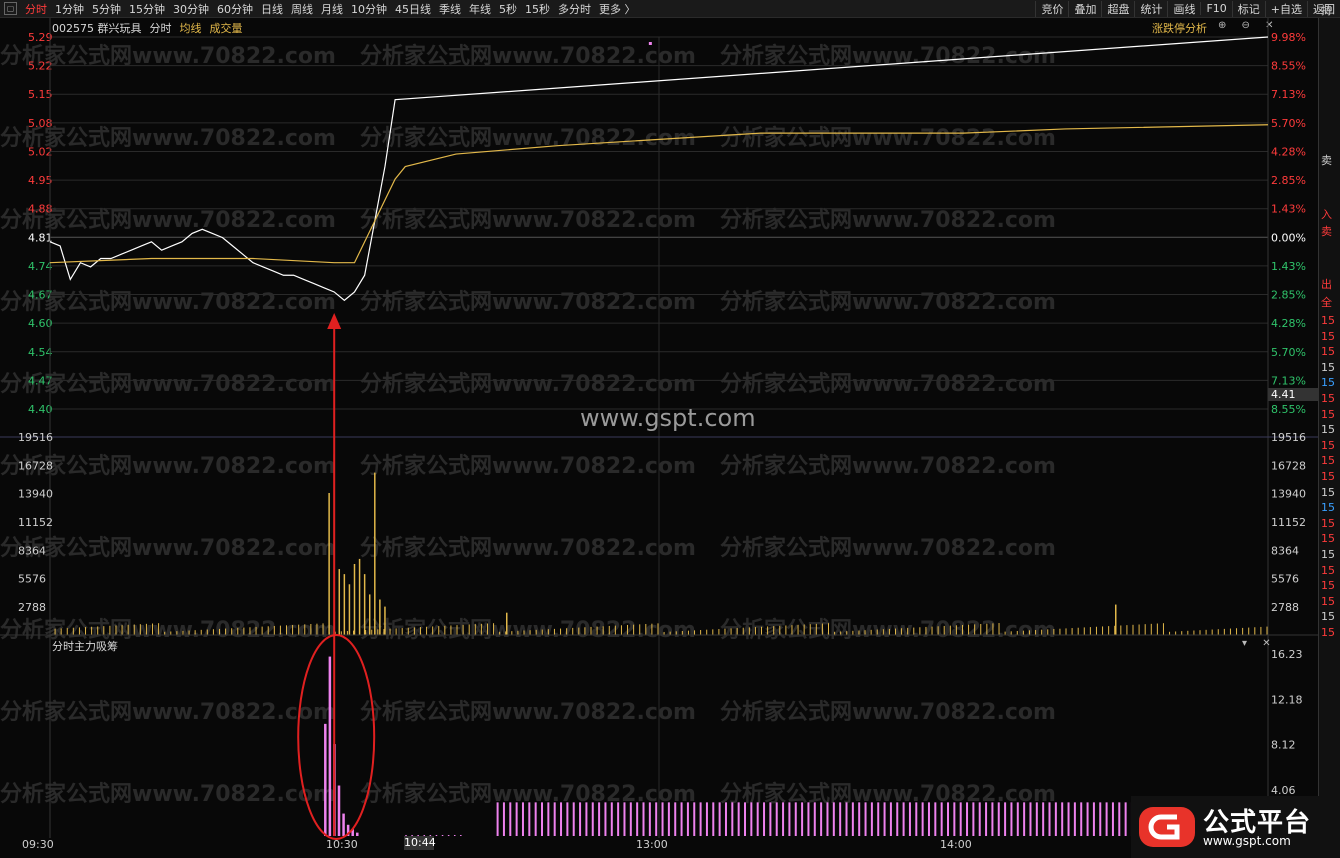 Image resolution: width=1340 pixels, height=858 pixels. What do you see at coordinates (191, 9) in the screenshot?
I see `period-tab: 30分钟` at bounding box center [191, 9].